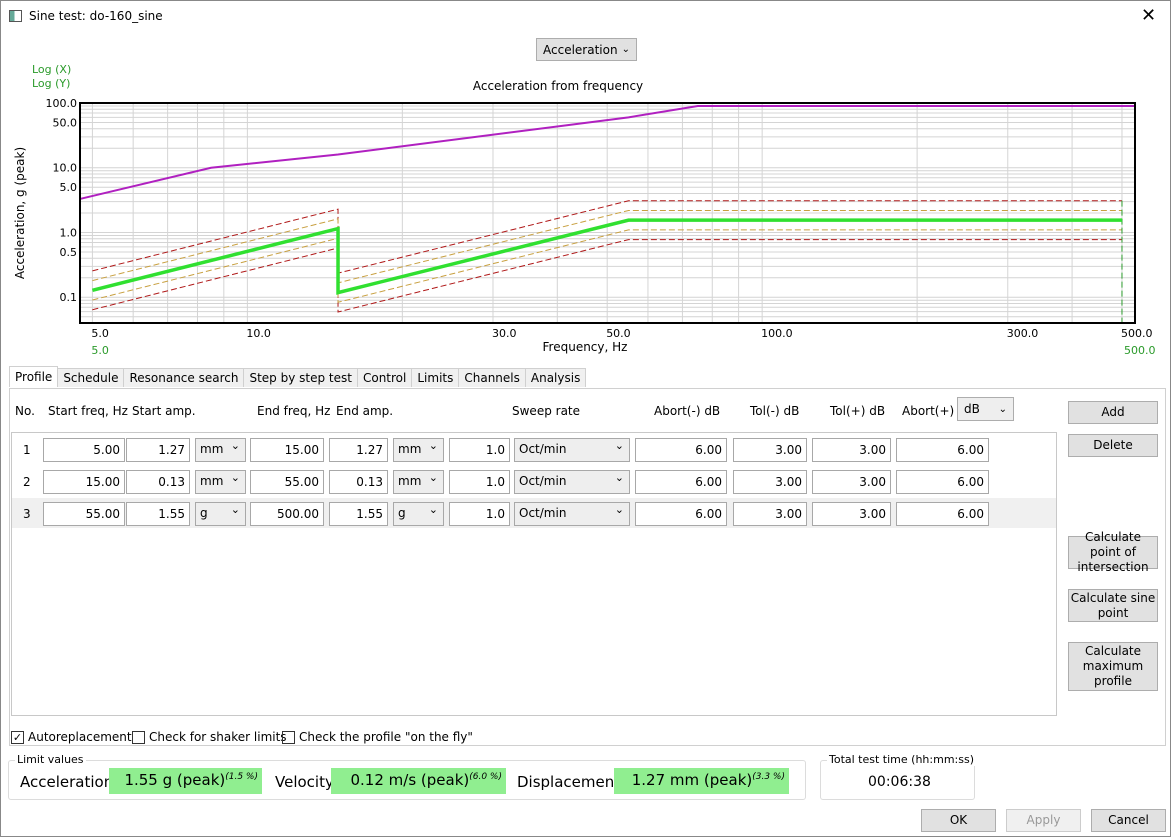  What do you see at coordinates (184, 377) in the screenshot?
I see `tab-resonance-search: Resonance search` at bounding box center [184, 377].